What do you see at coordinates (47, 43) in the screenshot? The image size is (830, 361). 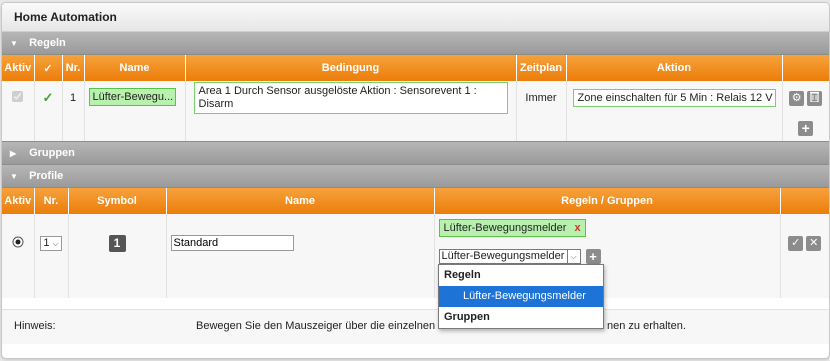 I see `section-regeln-label: Regeln` at bounding box center [47, 43].